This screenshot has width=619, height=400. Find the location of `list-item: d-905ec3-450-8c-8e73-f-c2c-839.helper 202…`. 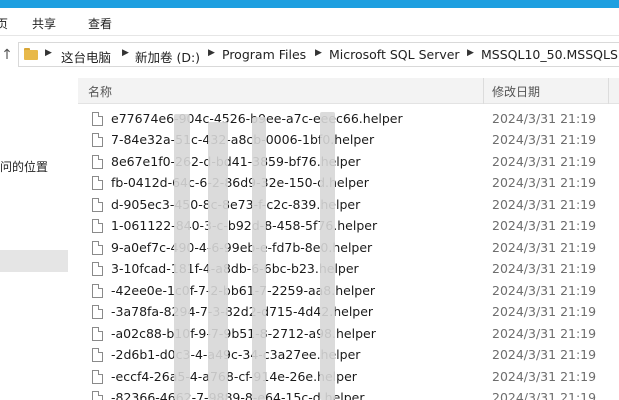

list-item: d-905ec3-450-8c-8e73-f-c2c-839.helper 202… is located at coordinates (348, 205).